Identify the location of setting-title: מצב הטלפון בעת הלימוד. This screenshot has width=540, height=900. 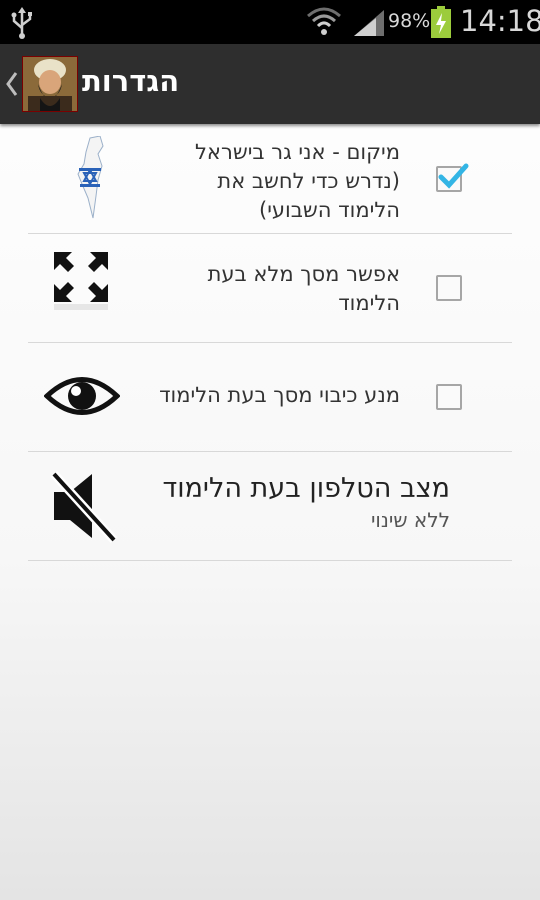
(306, 488).